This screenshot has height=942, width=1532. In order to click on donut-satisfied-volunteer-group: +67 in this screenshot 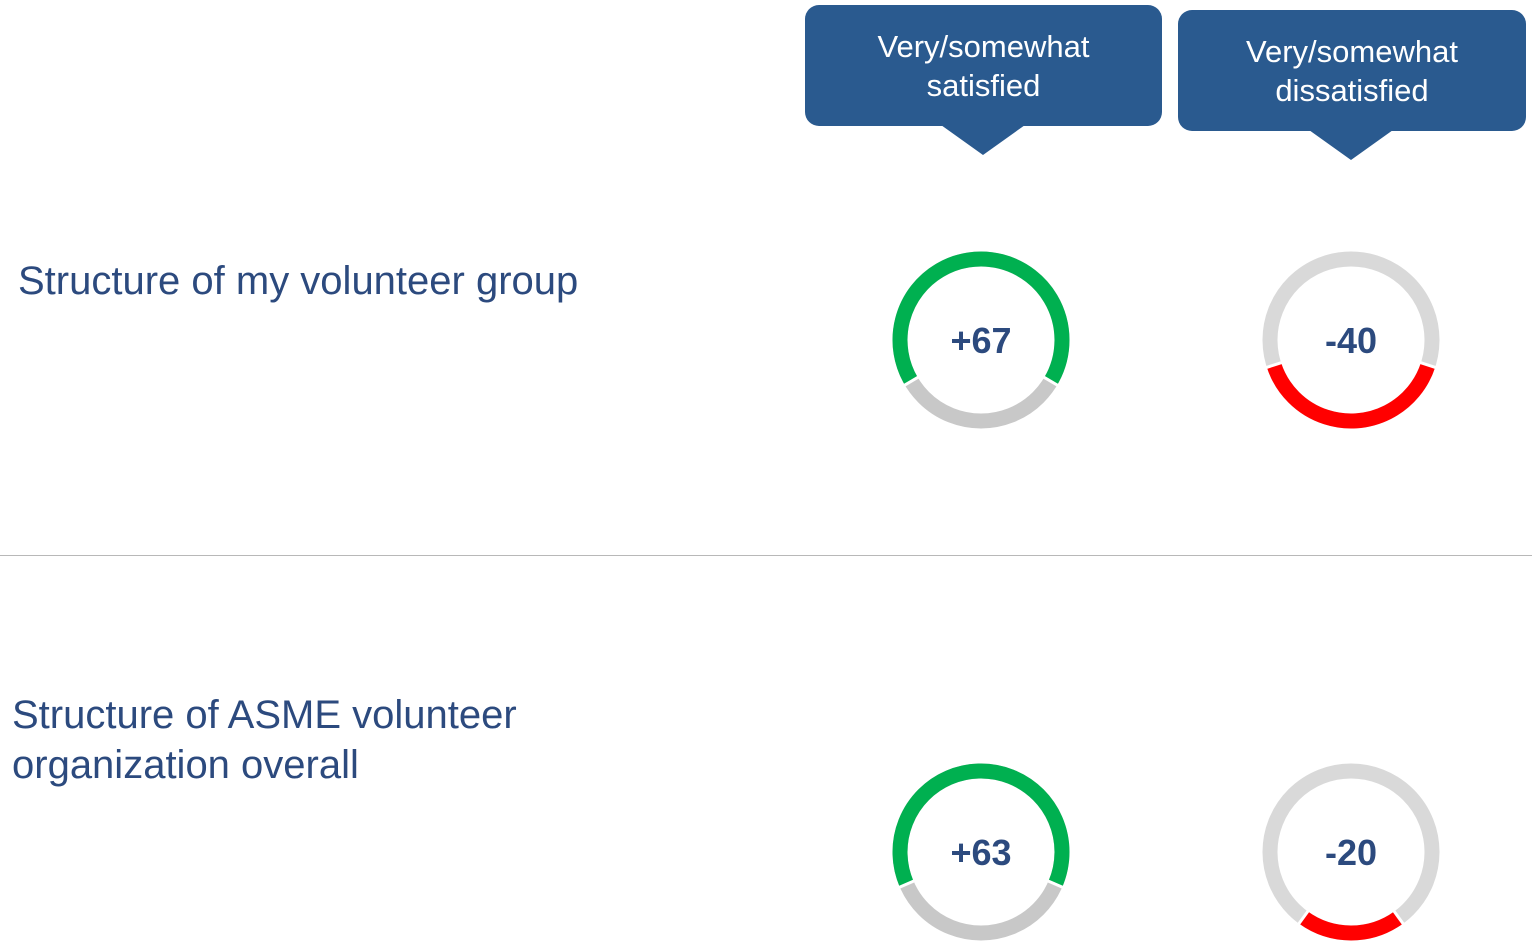, I will do `click(981, 340)`.